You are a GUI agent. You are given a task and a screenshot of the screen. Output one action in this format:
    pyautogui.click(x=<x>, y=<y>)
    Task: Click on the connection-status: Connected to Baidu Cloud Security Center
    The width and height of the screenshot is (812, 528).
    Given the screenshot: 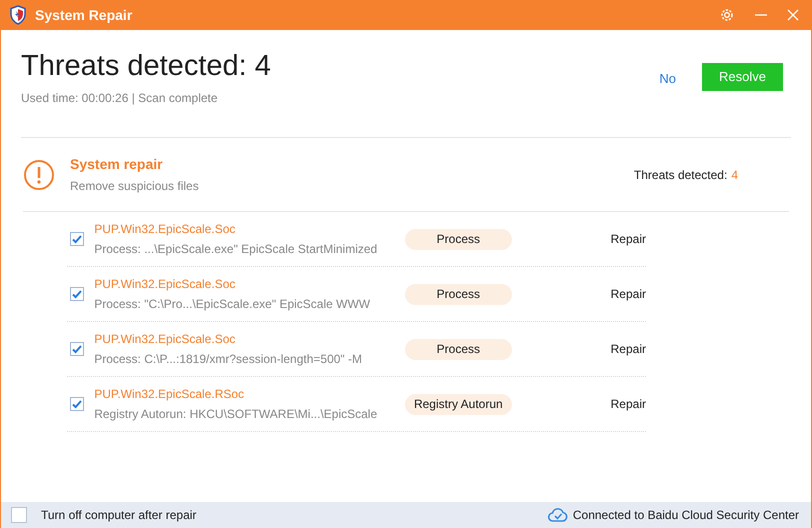 What is the action you would take?
    pyautogui.click(x=685, y=515)
    